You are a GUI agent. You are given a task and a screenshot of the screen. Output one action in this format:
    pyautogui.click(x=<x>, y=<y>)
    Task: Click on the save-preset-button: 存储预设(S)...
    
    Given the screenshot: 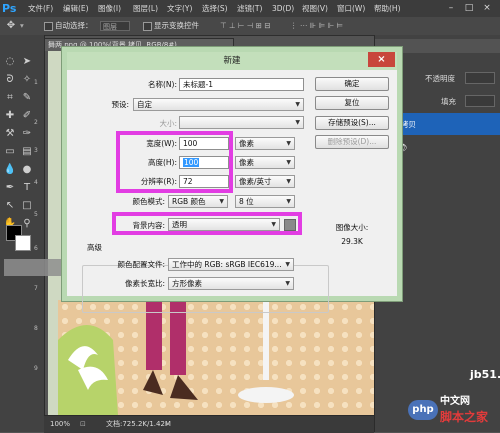 What is the action you would take?
    pyautogui.click(x=352, y=123)
    